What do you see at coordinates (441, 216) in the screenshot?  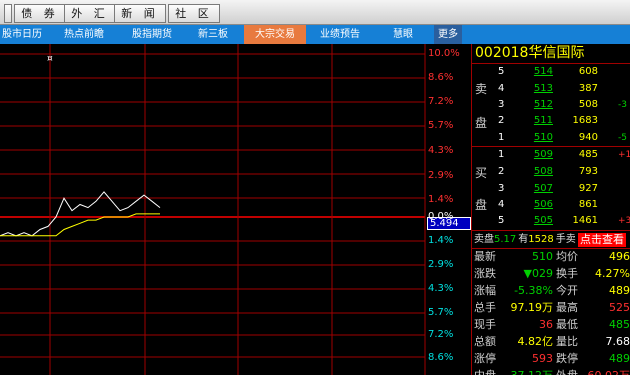 I see `pct-label-zero: 0.0%` at bounding box center [441, 216].